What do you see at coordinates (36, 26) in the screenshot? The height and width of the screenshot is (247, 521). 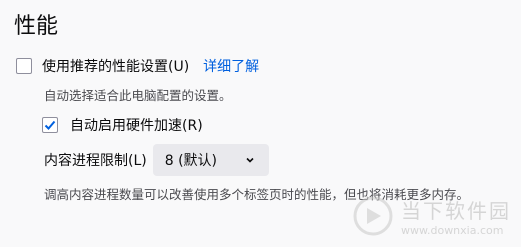 I see `section-title: 性能` at bounding box center [36, 26].